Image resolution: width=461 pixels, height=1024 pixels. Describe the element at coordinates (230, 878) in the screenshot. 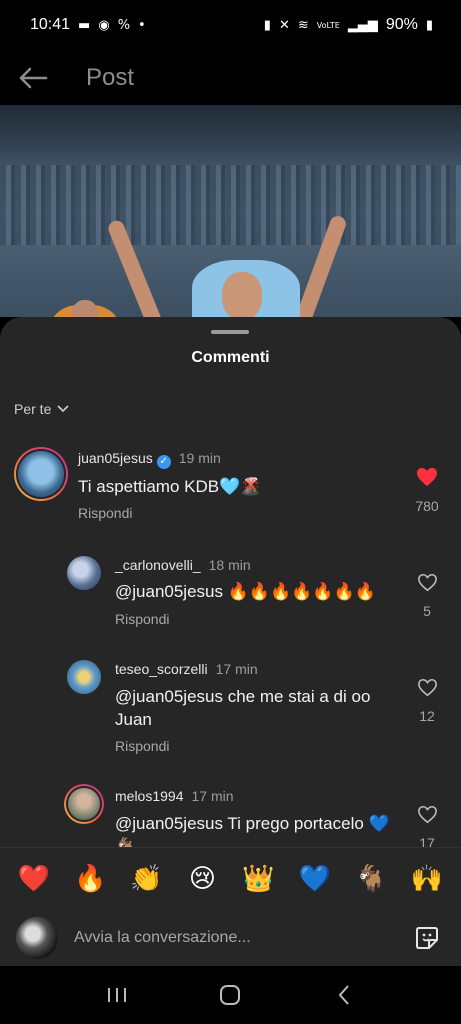

I see `emoji-reaction-bar: ❤️ 🔥 👏 😢 👑 💙 🐐 🙌` at that location.